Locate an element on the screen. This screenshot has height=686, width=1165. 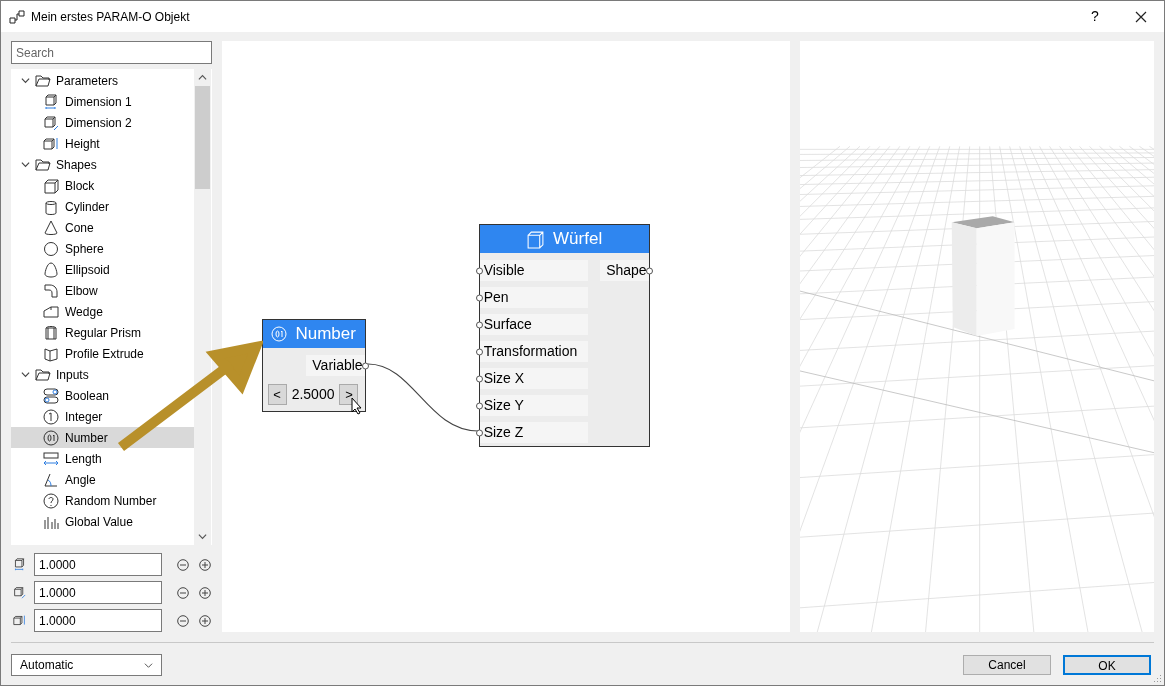
tree-item: Length is located at coordinates (73, 458).